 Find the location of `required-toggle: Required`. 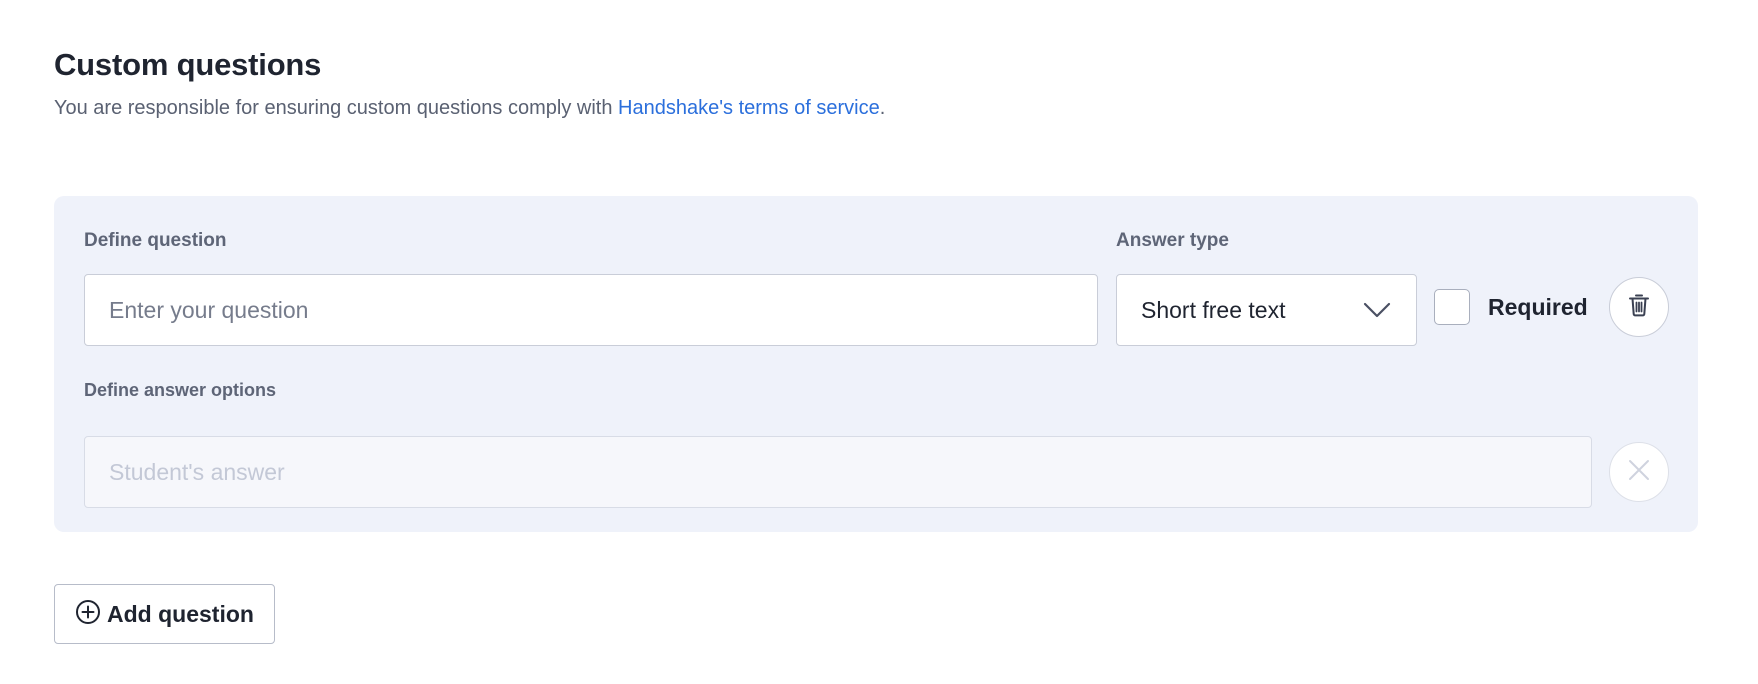

required-toggle: Required is located at coordinates (1511, 307).